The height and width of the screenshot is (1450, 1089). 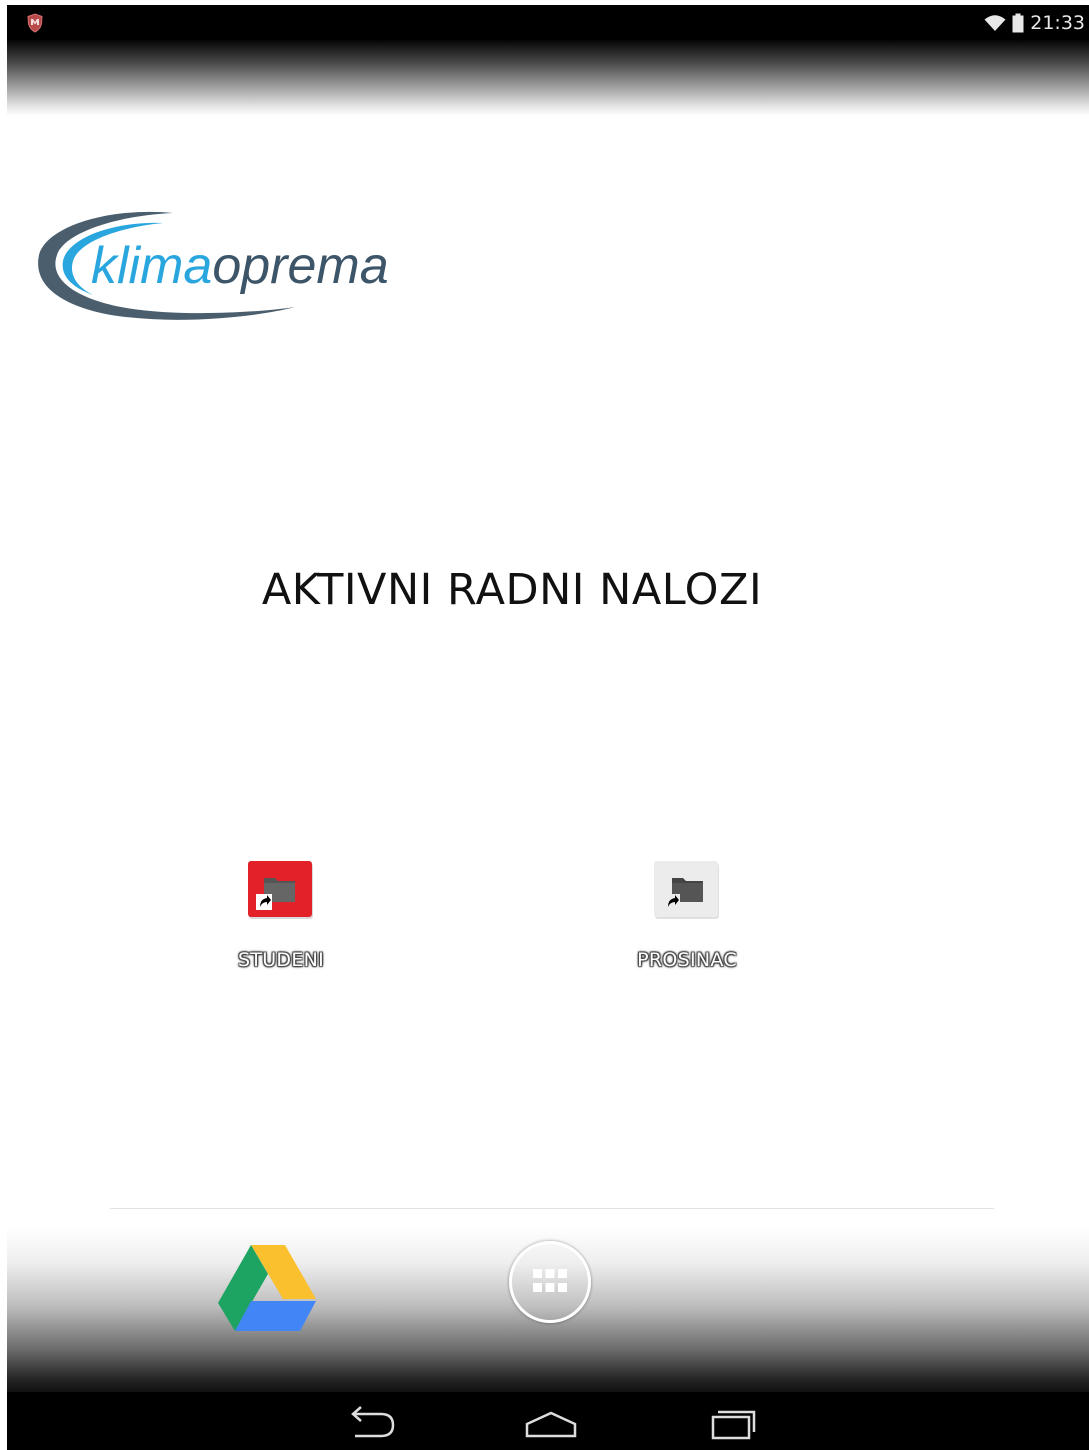 I want to click on navigation-bar, so click(x=548, y=1421).